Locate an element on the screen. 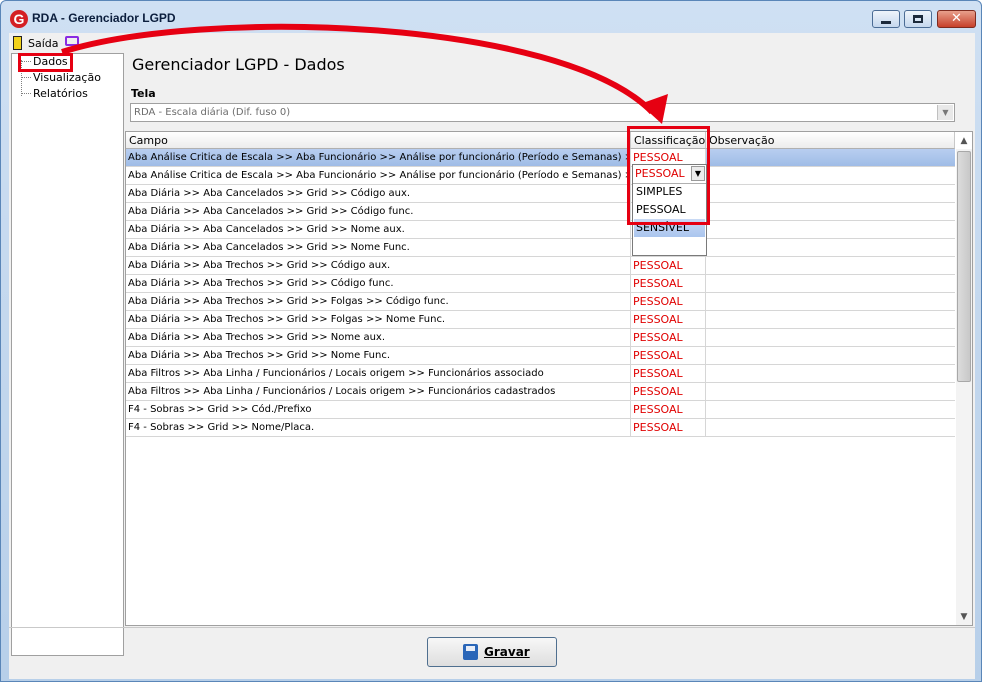 Image resolution: width=984 pixels, height=685 pixels. window-title: RDA - Gerenciador LGPD is located at coordinates (104, 18).